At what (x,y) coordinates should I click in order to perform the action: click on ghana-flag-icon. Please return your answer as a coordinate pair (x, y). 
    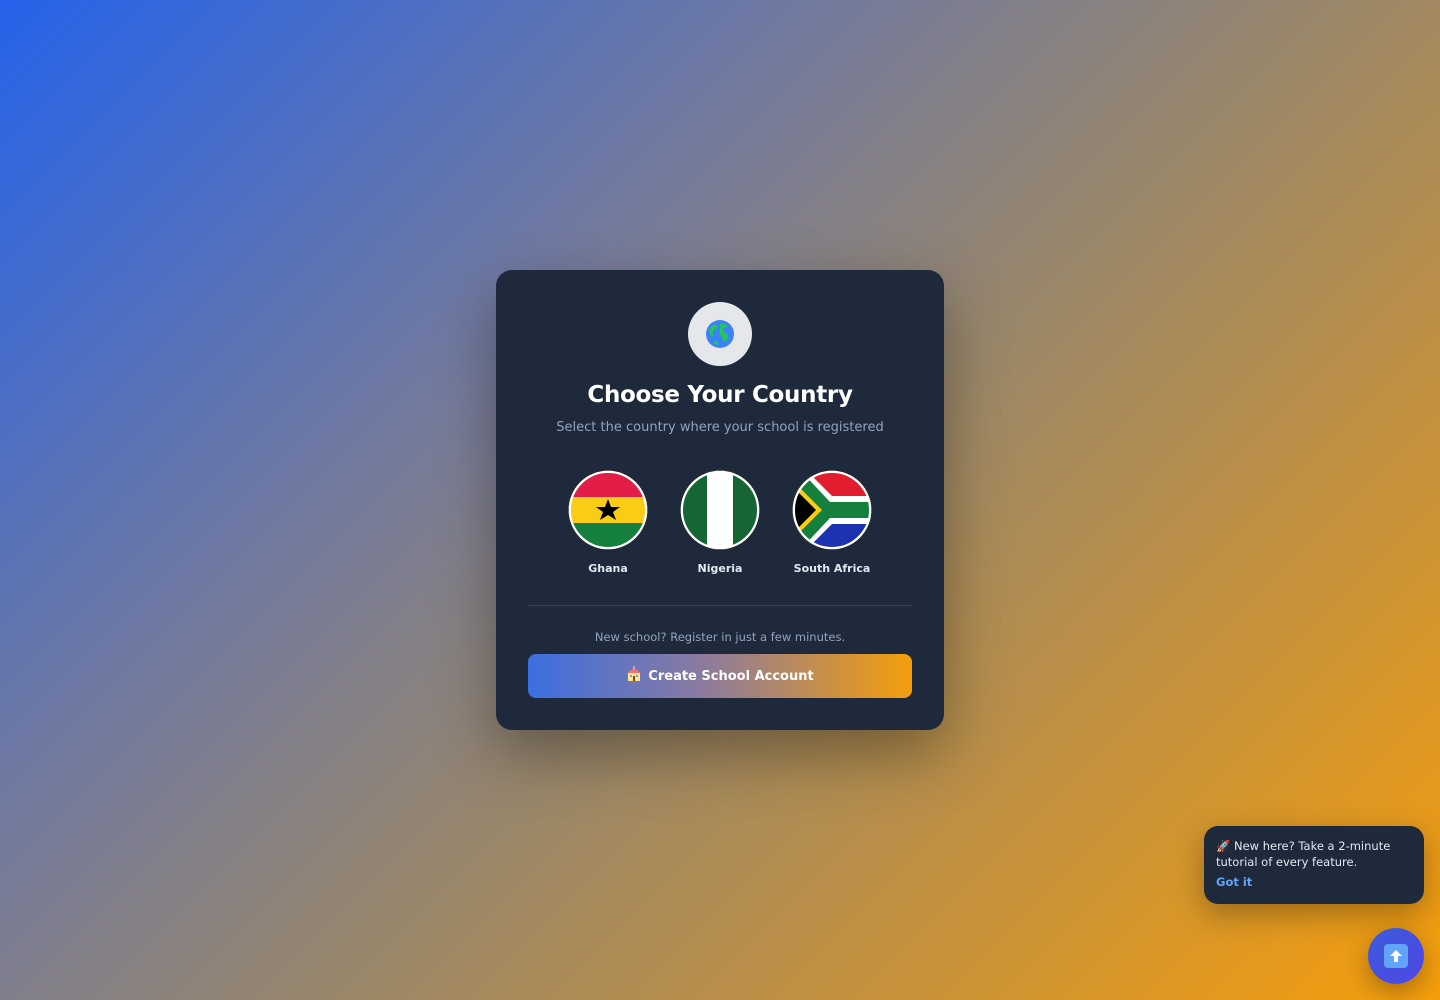
    Looking at the image, I should click on (608, 510).